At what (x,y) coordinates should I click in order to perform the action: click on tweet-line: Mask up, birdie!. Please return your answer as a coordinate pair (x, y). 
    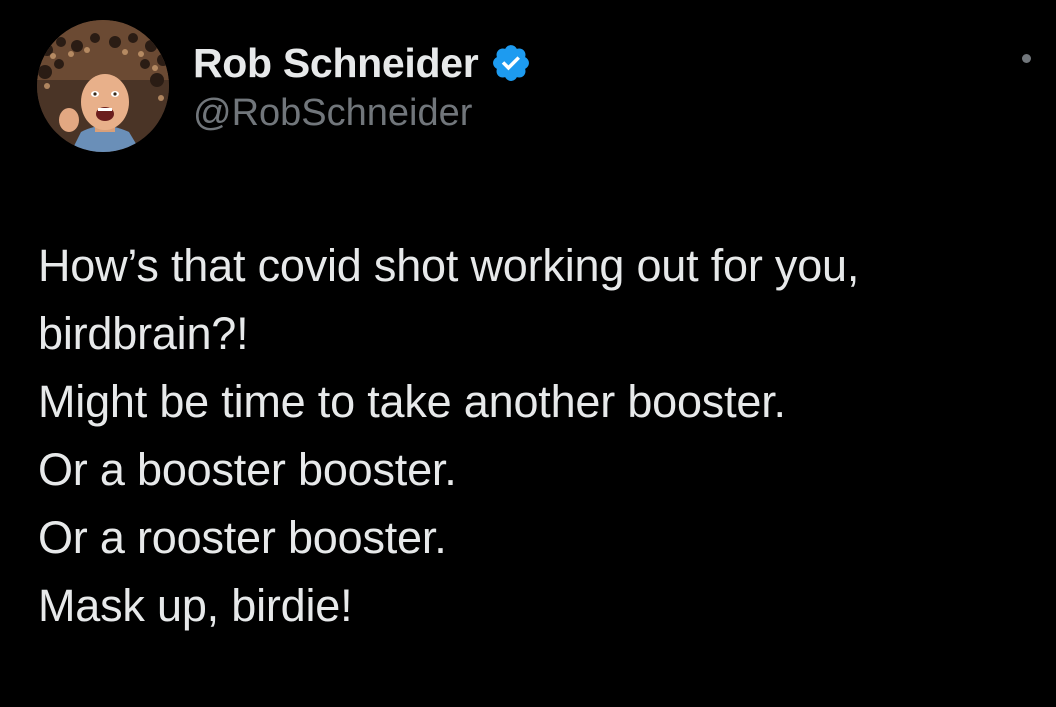
    Looking at the image, I should click on (195, 605).